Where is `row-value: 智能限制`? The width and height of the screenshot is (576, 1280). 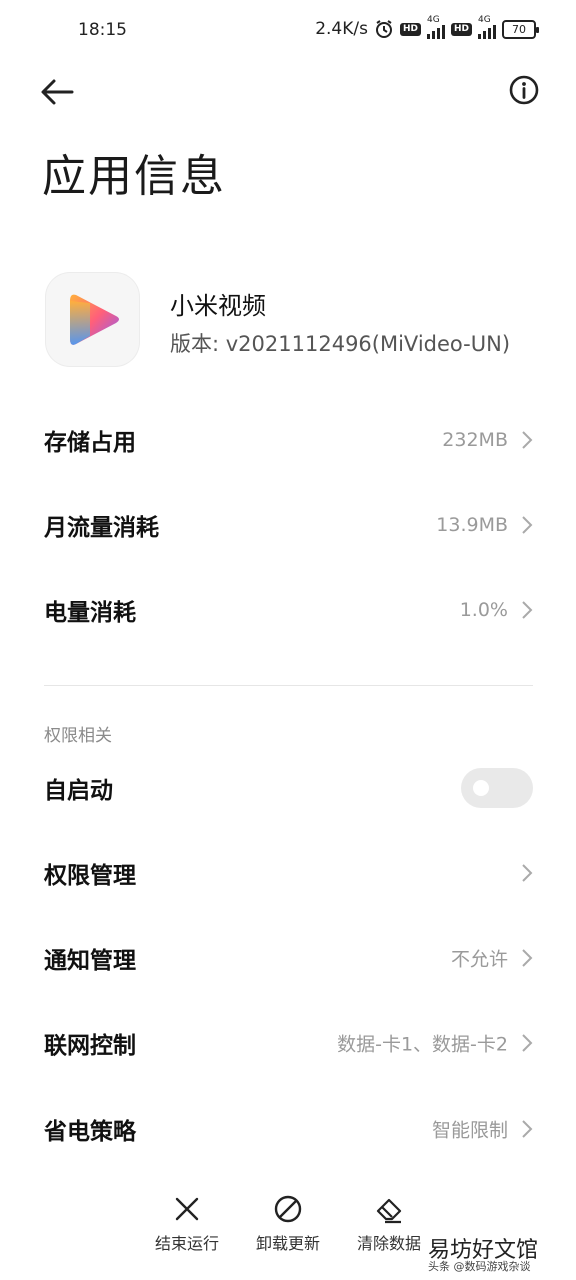 row-value: 智能限制 is located at coordinates (469, 1130).